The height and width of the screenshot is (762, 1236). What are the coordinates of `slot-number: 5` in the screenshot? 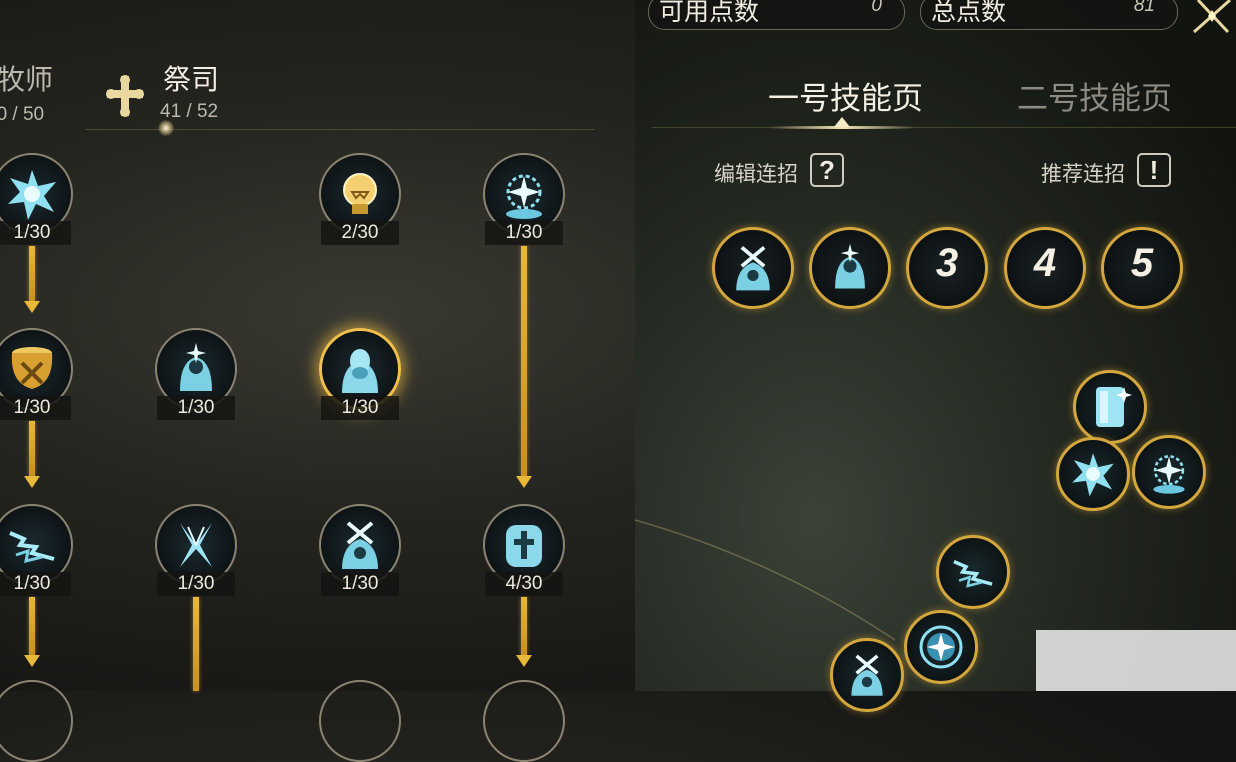 It's located at (1142, 263).